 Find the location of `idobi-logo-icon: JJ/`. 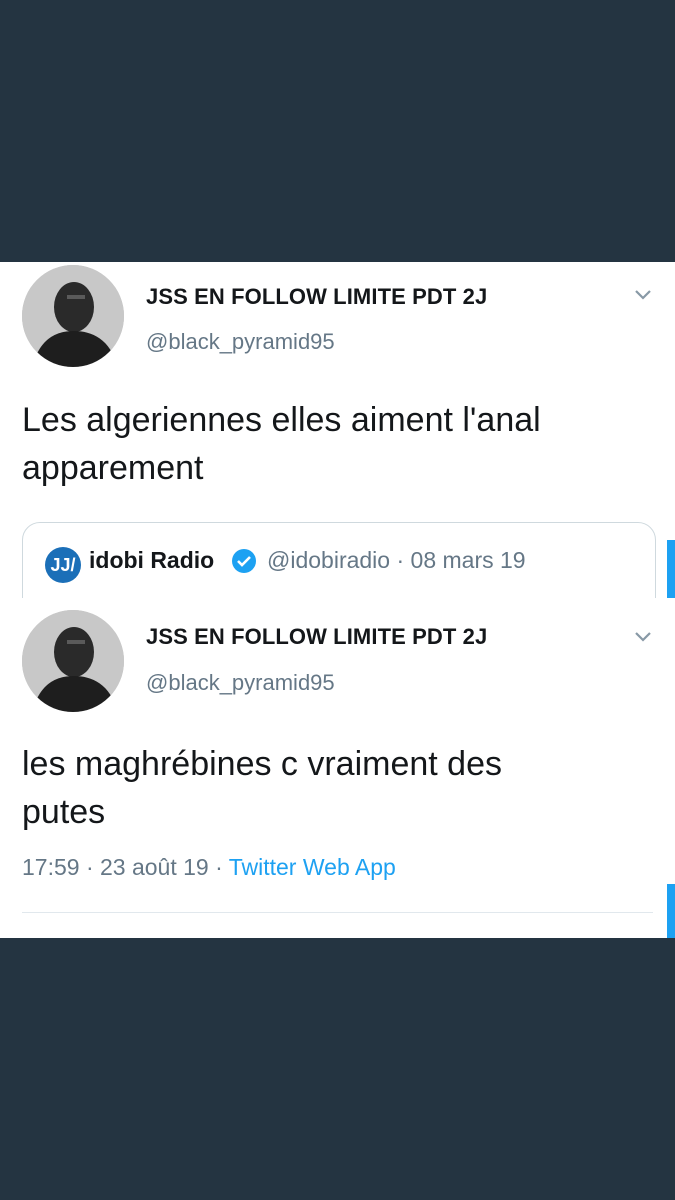

idobi-logo-icon: JJ/ is located at coordinates (63, 565).